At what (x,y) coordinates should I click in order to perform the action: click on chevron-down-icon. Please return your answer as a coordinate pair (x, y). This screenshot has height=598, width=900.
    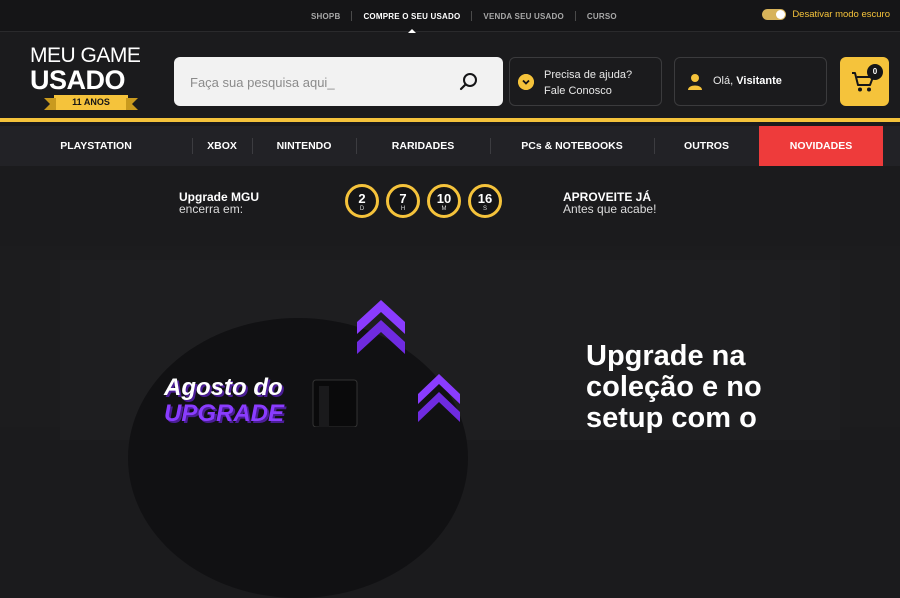
    Looking at the image, I should click on (526, 82).